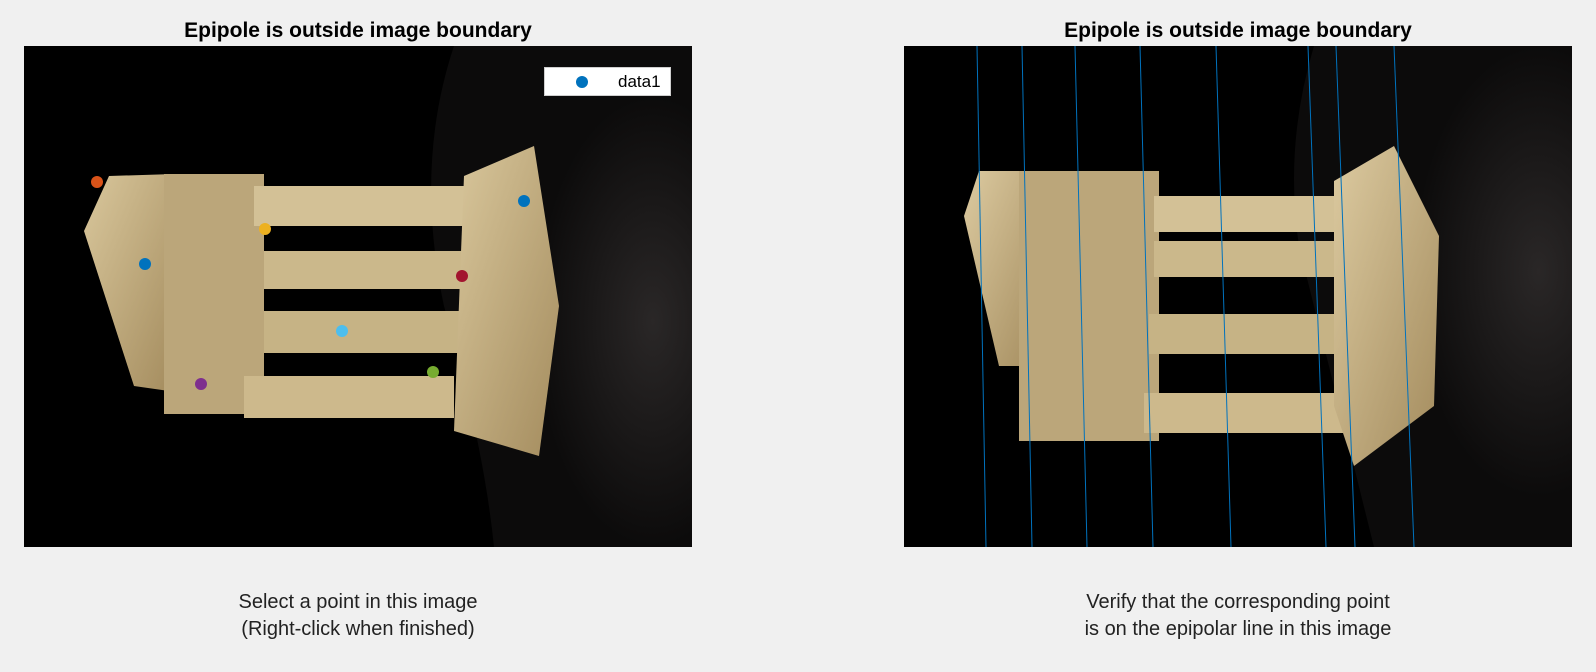 This screenshot has width=1596, height=672. I want to click on point-yellow, so click(265, 229).